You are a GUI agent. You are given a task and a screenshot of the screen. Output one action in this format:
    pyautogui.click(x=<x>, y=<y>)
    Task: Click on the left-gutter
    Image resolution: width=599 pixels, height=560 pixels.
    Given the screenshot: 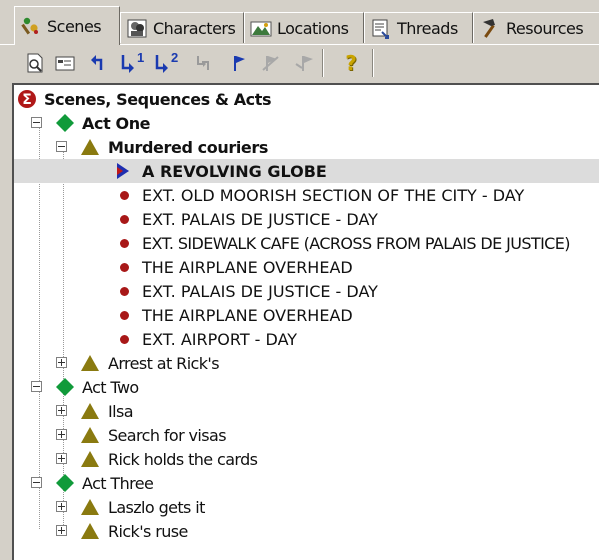 What is the action you would take?
    pyautogui.click(x=6, y=321)
    